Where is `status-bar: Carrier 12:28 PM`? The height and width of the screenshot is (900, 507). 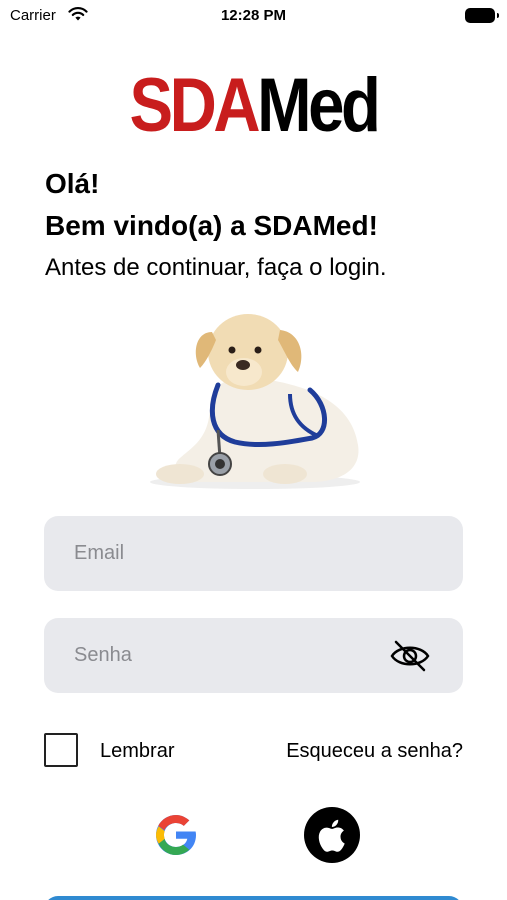
status-bar: Carrier 12:28 PM is located at coordinates (253, 16).